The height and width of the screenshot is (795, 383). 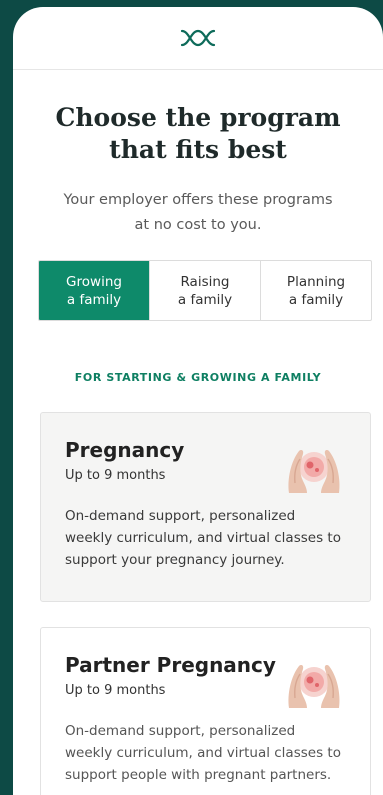 What do you see at coordinates (205, 281) in the screenshot?
I see `tab-label-line1: Raising` at bounding box center [205, 281].